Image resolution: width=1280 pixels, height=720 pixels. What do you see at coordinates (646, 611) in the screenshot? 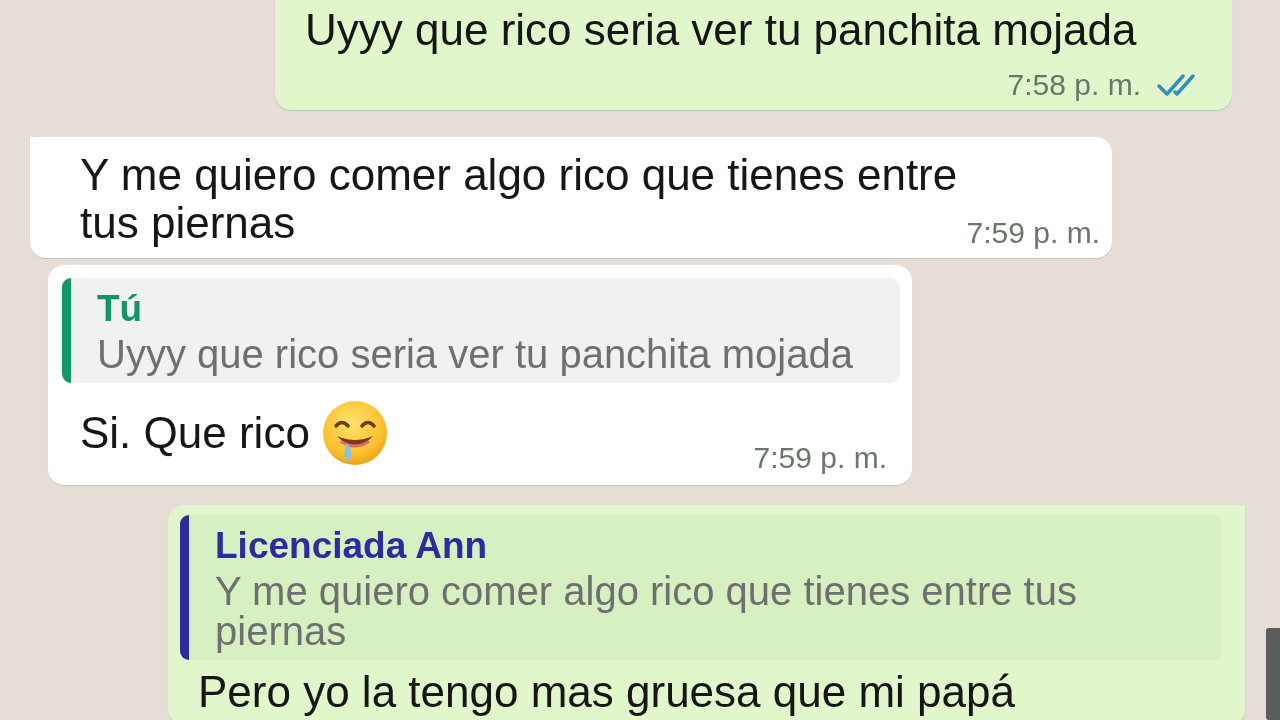
I see `quote-text: Y me quiero comer algo rico que tienes entre tus piernas` at bounding box center [646, 611].